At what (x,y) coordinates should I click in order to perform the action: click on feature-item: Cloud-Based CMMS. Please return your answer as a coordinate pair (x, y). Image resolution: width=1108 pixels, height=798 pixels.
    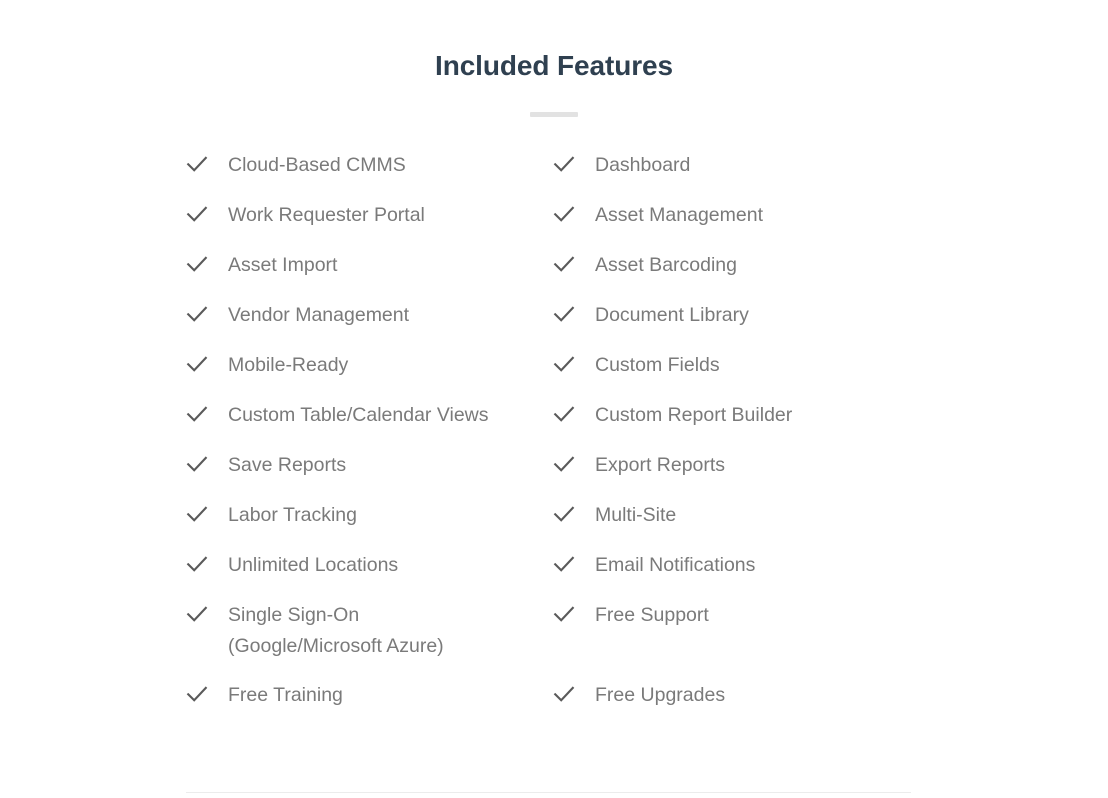
    Looking at the image, I should click on (369, 175).